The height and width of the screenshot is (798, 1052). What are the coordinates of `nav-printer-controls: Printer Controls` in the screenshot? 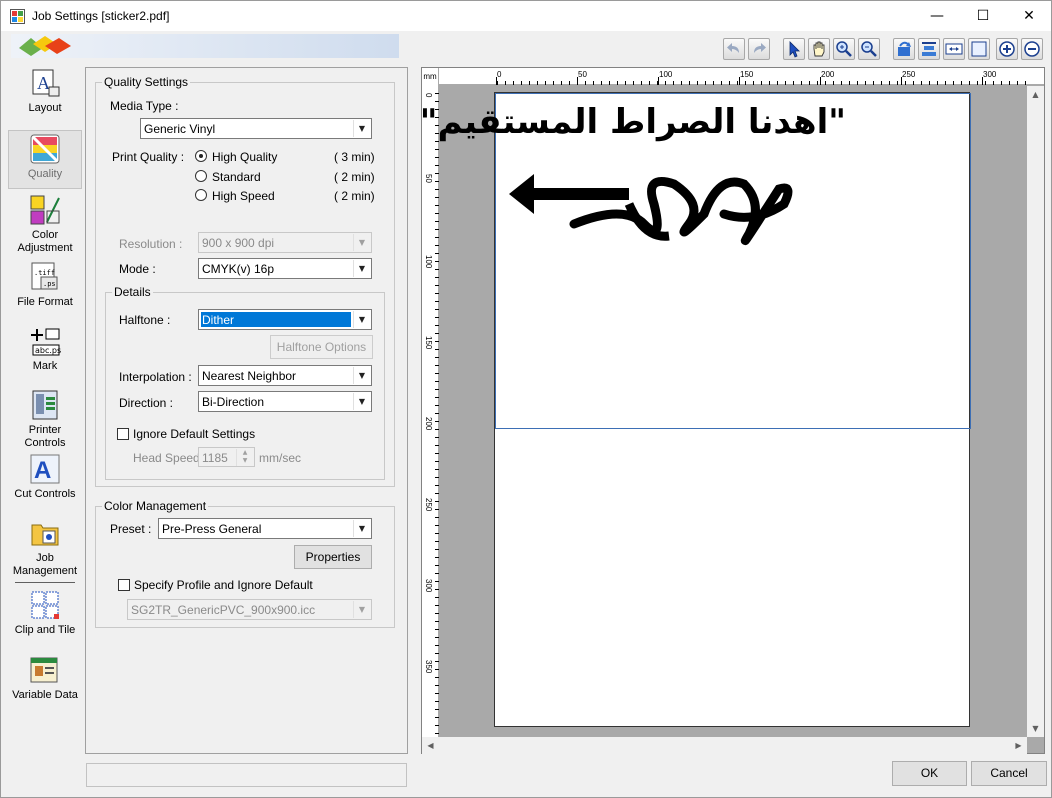 It's located at (45, 419).